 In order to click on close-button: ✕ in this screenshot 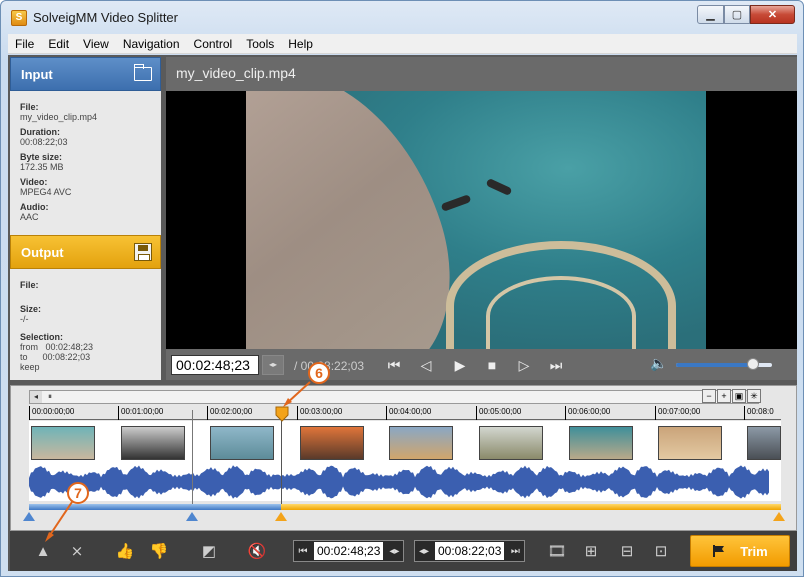, I will do `click(772, 14)`.